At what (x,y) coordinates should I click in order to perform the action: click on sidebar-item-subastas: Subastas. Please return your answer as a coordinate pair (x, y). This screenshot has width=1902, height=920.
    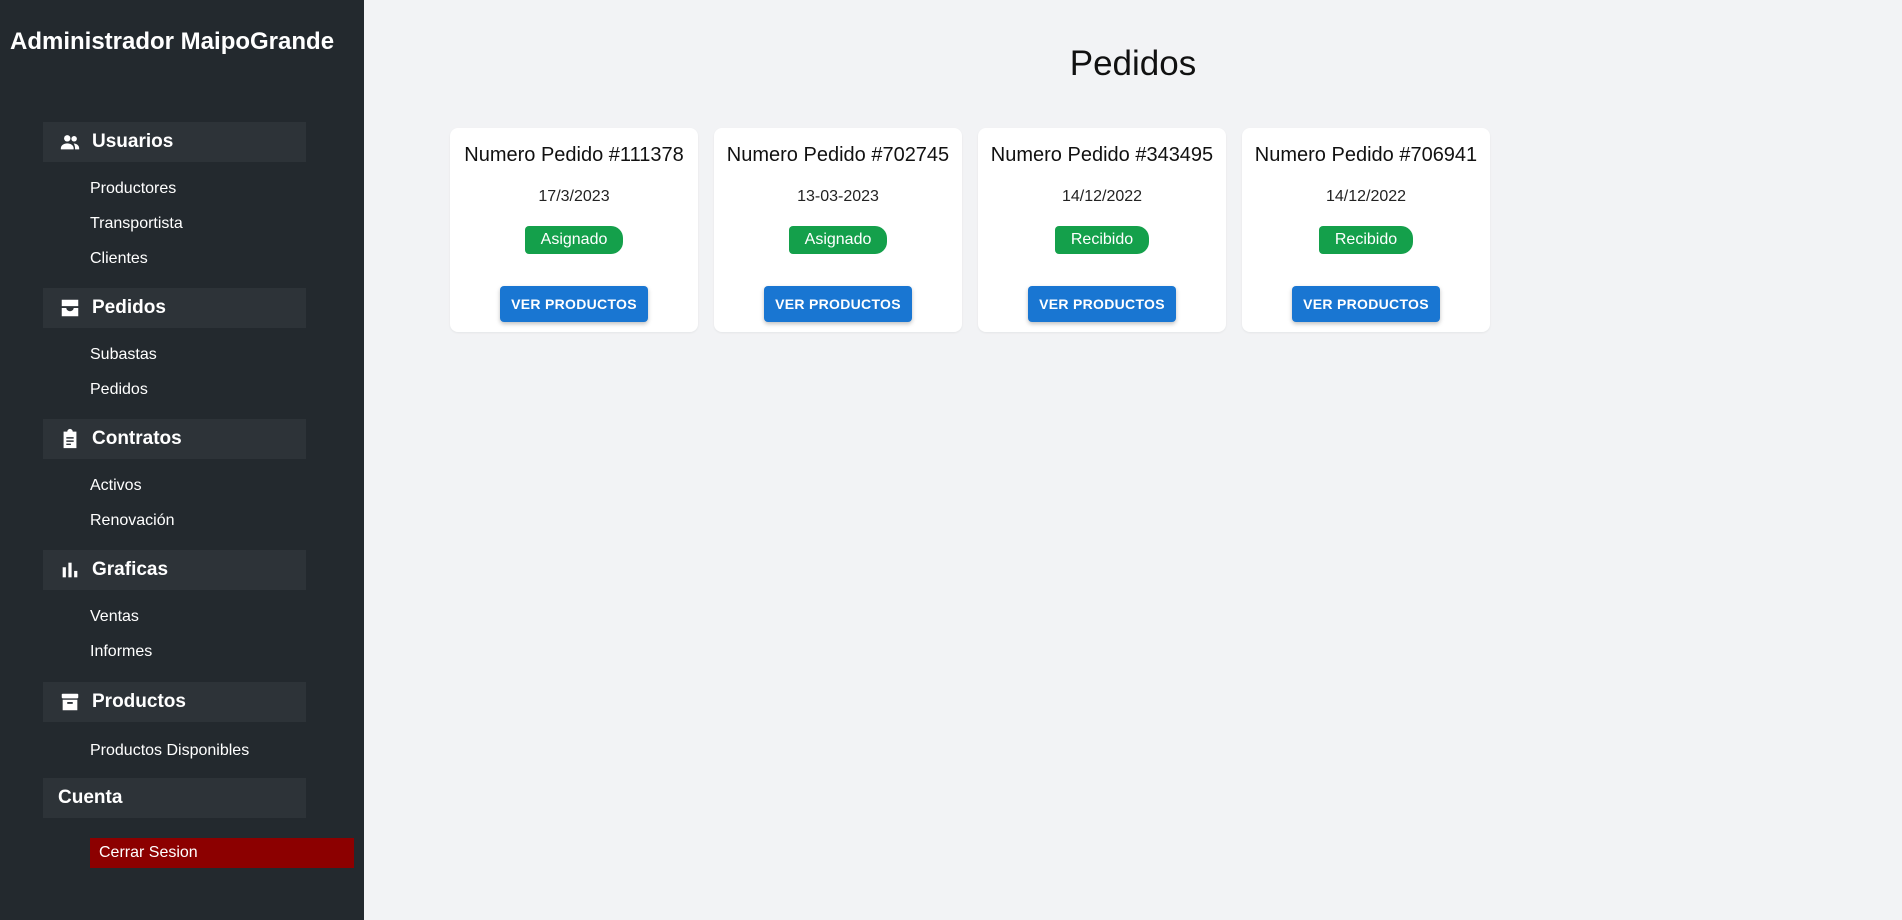
    Looking at the image, I should click on (123, 355).